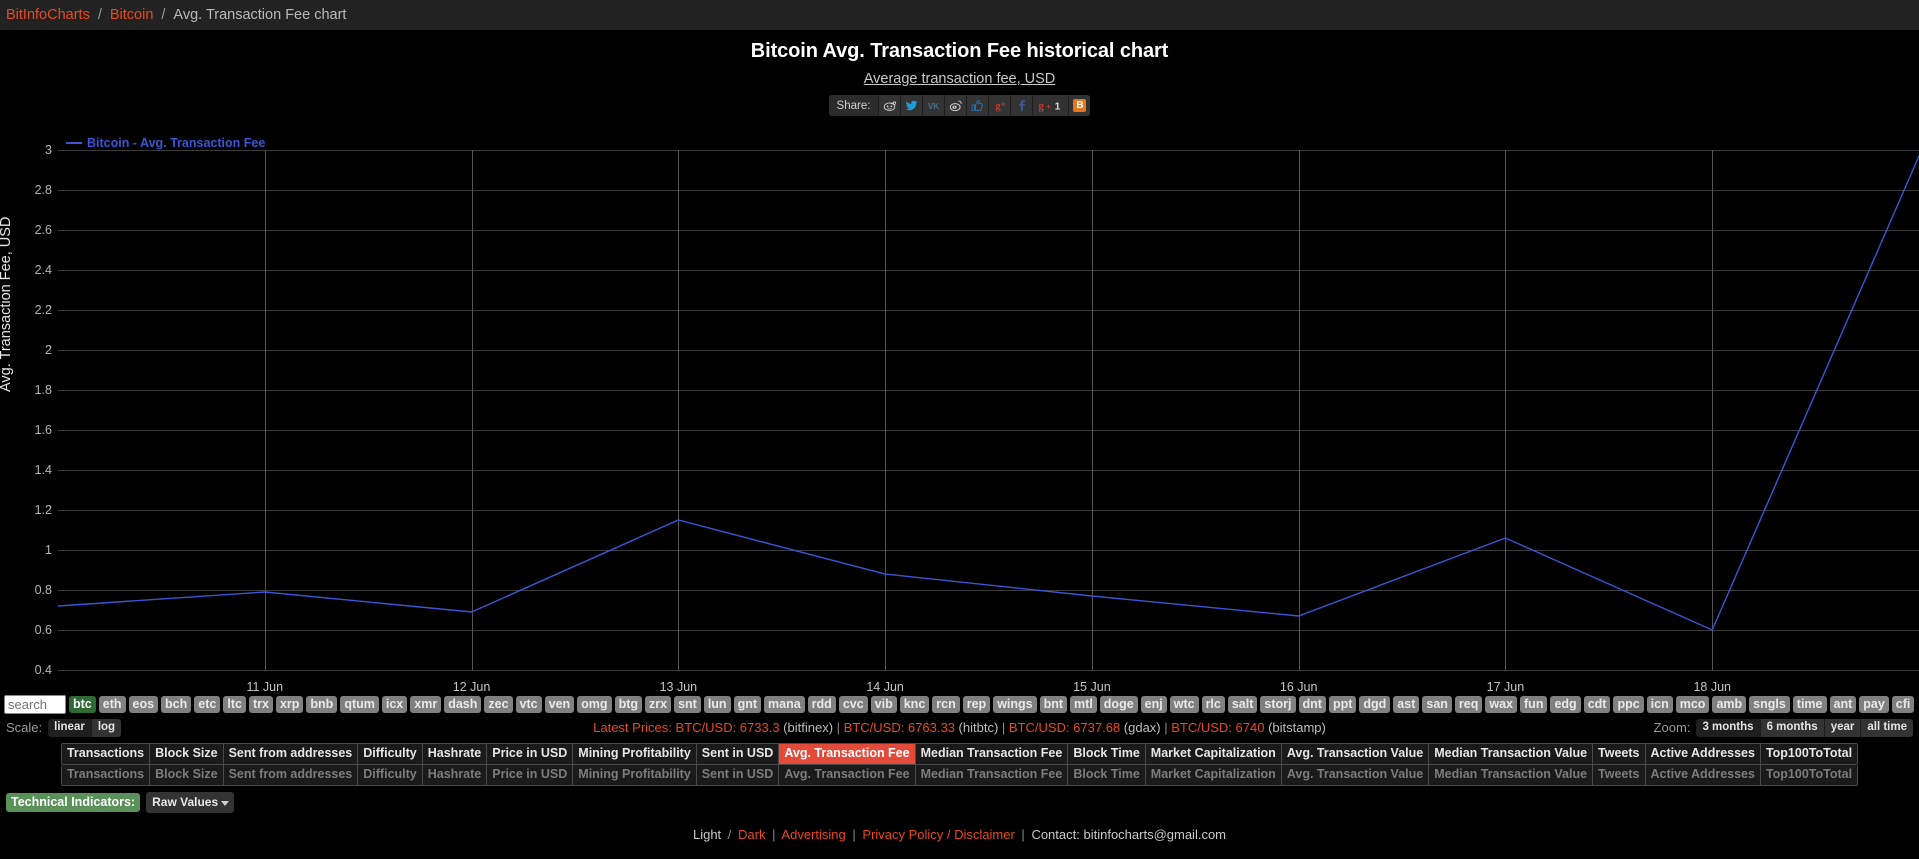  What do you see at coordinates (1242, 704) in the screenshot?
I see `coin-ticker-salt: salt` at bounding box center [1242, 704].